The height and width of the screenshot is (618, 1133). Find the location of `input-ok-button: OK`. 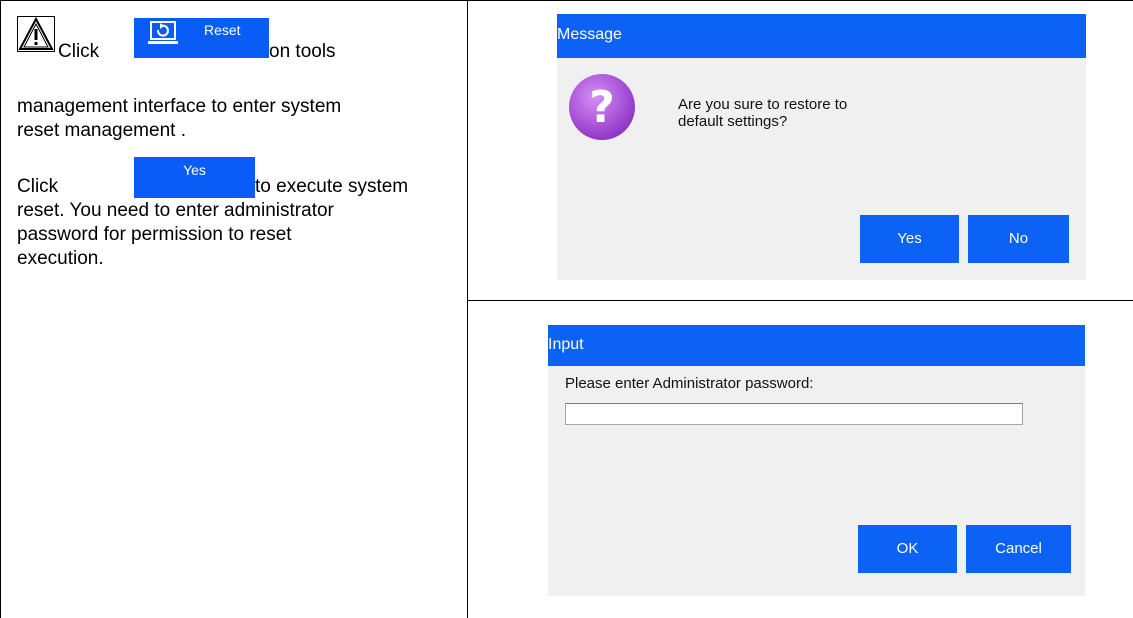

input-ok-button: OK is located at coordinates (907, 549).